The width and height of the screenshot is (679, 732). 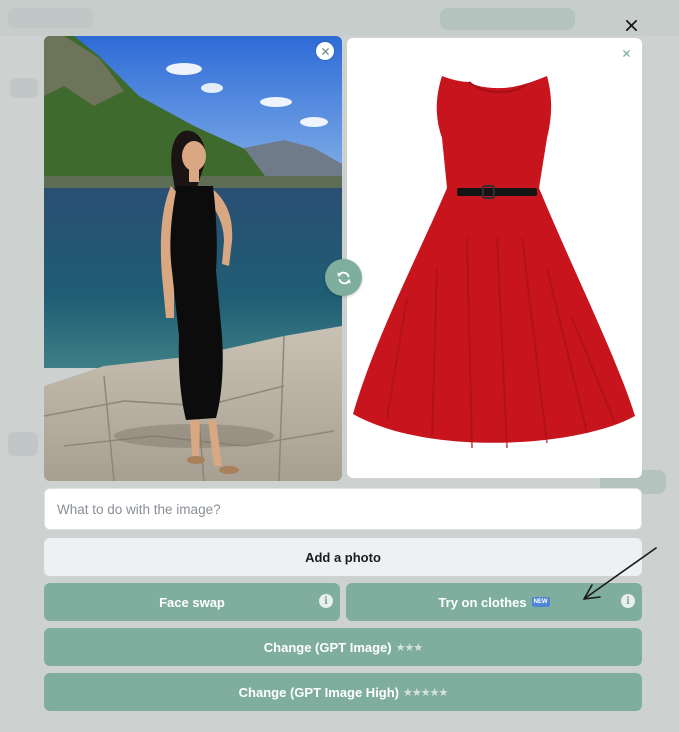 What do you see at coordinates (626, 53) in the screenshot?
I see `remove-clothing-image-icon` at bounding box center [626, 53].